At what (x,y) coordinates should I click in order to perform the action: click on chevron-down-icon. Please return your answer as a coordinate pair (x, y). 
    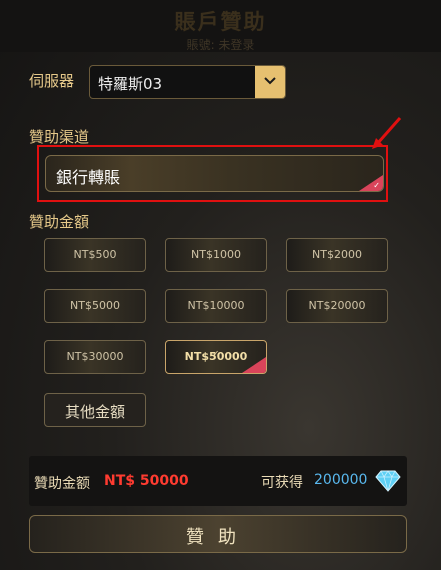
    Looking at the image, I should click on (270, 81).